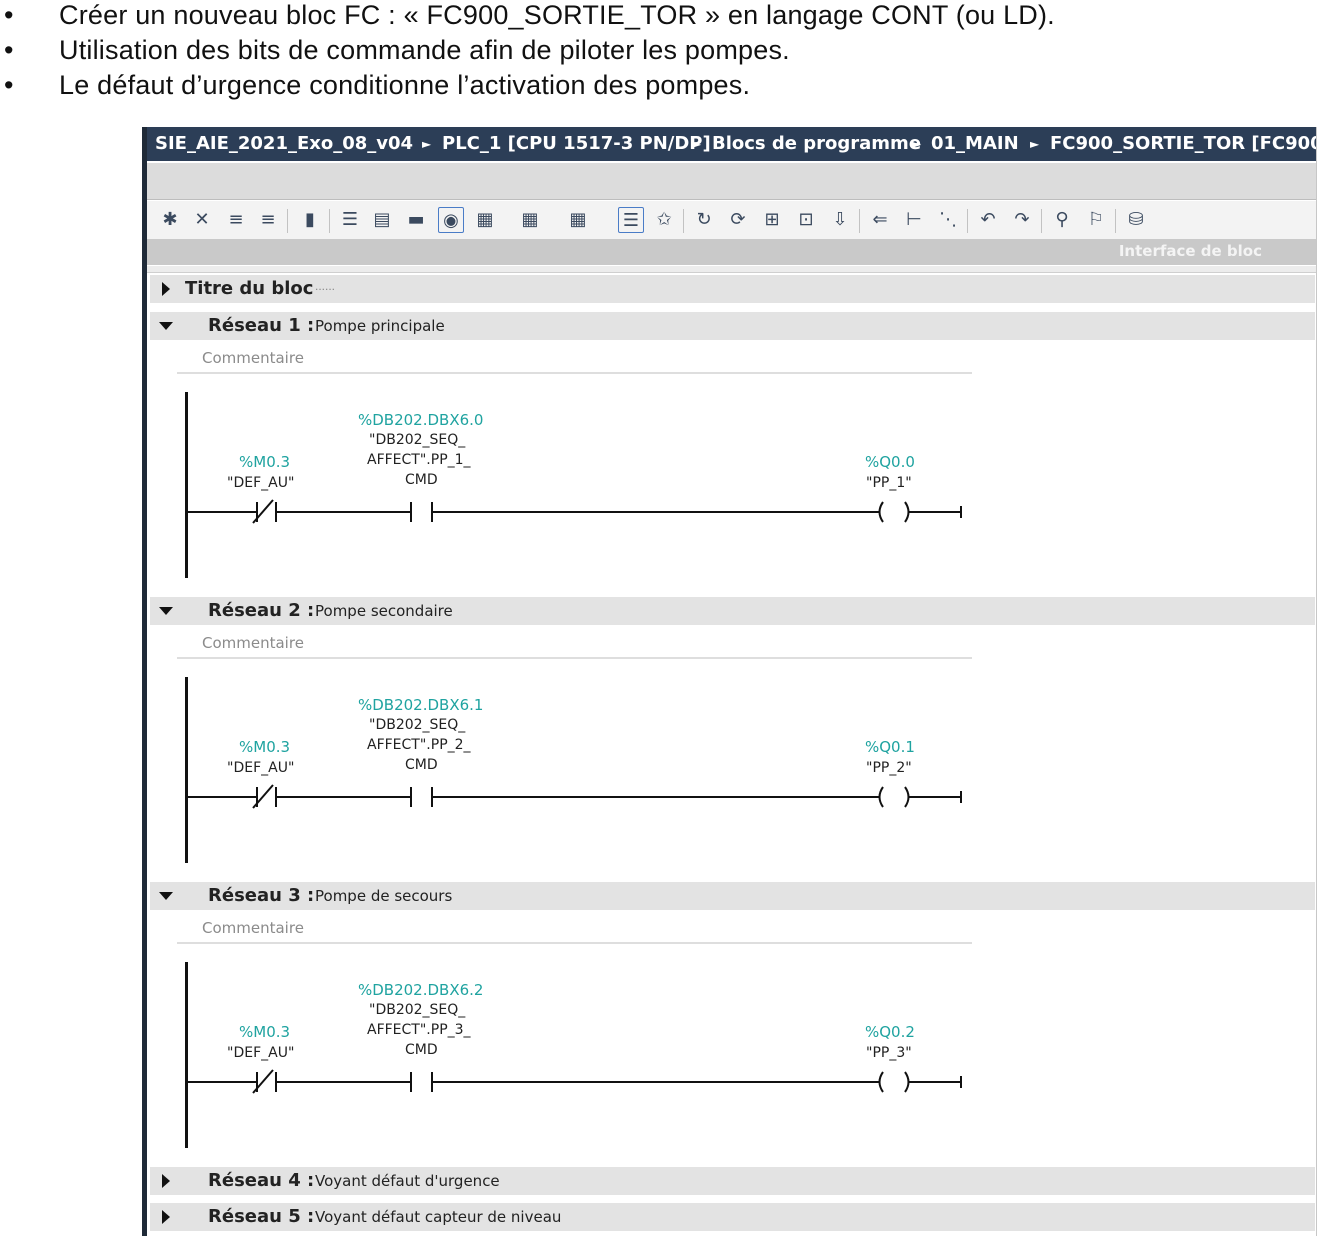 This screenshot has height=1236, width=1320. Describe the element at coordinates (382, 220) in the screenshot. I see `network-comment-icon: ▤` at that location.